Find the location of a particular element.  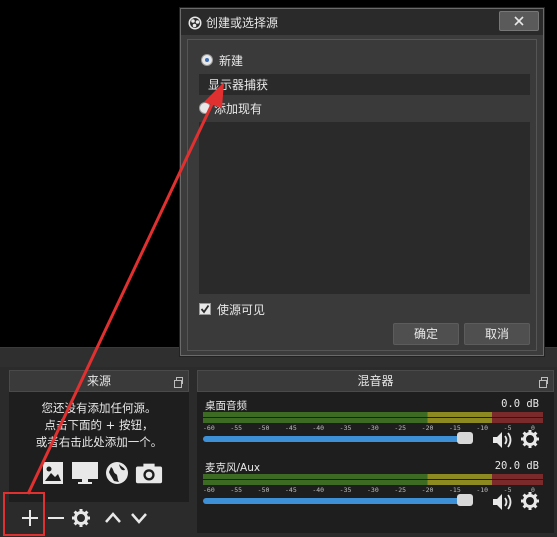

track-name: 桌面音频 is located at coordinates (226, 406).